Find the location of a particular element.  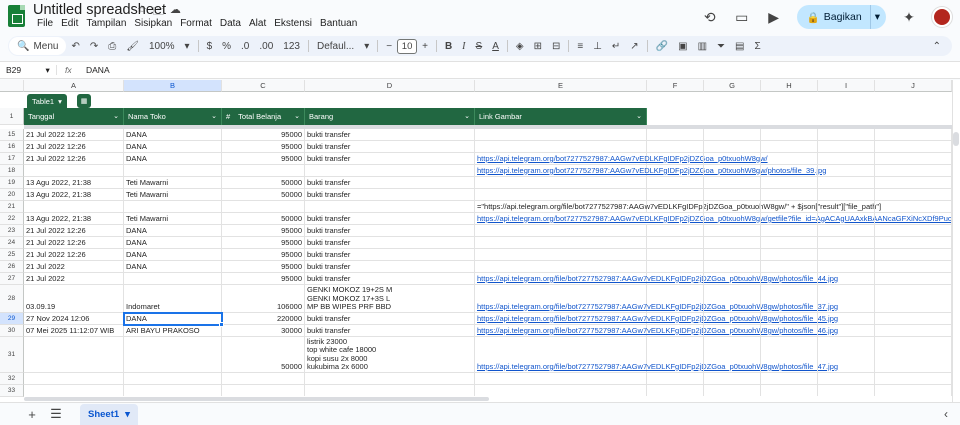

row-header: 24 is located at coordinates (12, 243).